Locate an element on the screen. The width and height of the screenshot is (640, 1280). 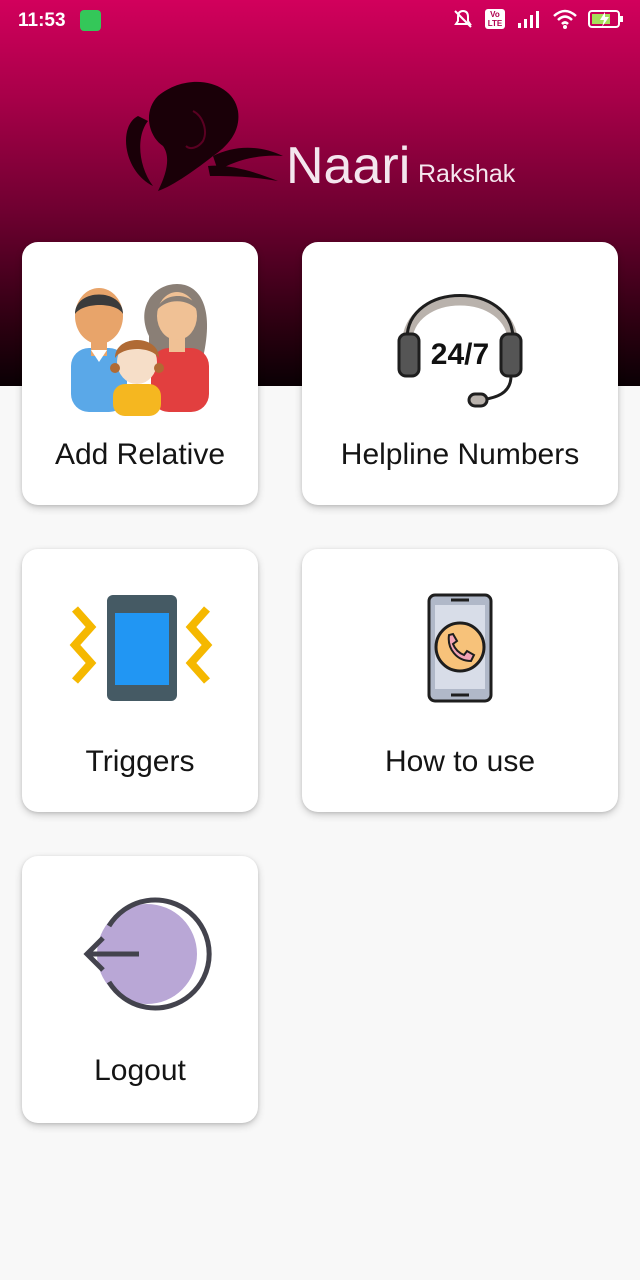
logo-title: Naari is located at coordinates (348, 166).